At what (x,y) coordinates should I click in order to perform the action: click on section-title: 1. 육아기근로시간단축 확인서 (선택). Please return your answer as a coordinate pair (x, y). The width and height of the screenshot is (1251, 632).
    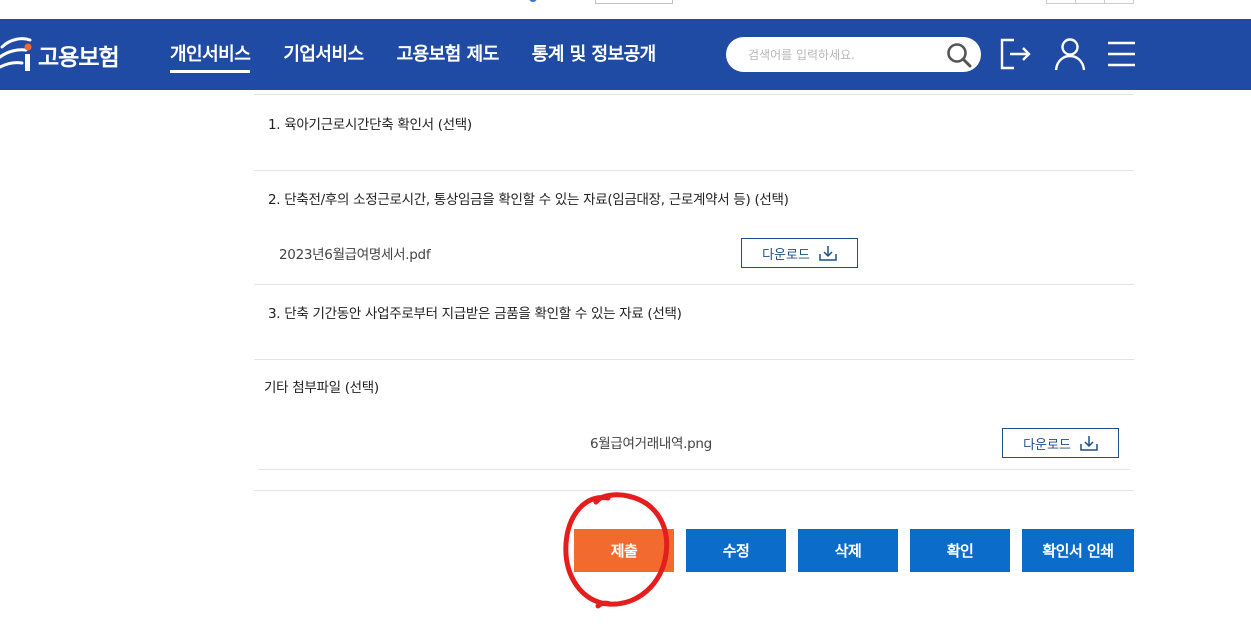
    Looking at the image, I should click on (370, 125).